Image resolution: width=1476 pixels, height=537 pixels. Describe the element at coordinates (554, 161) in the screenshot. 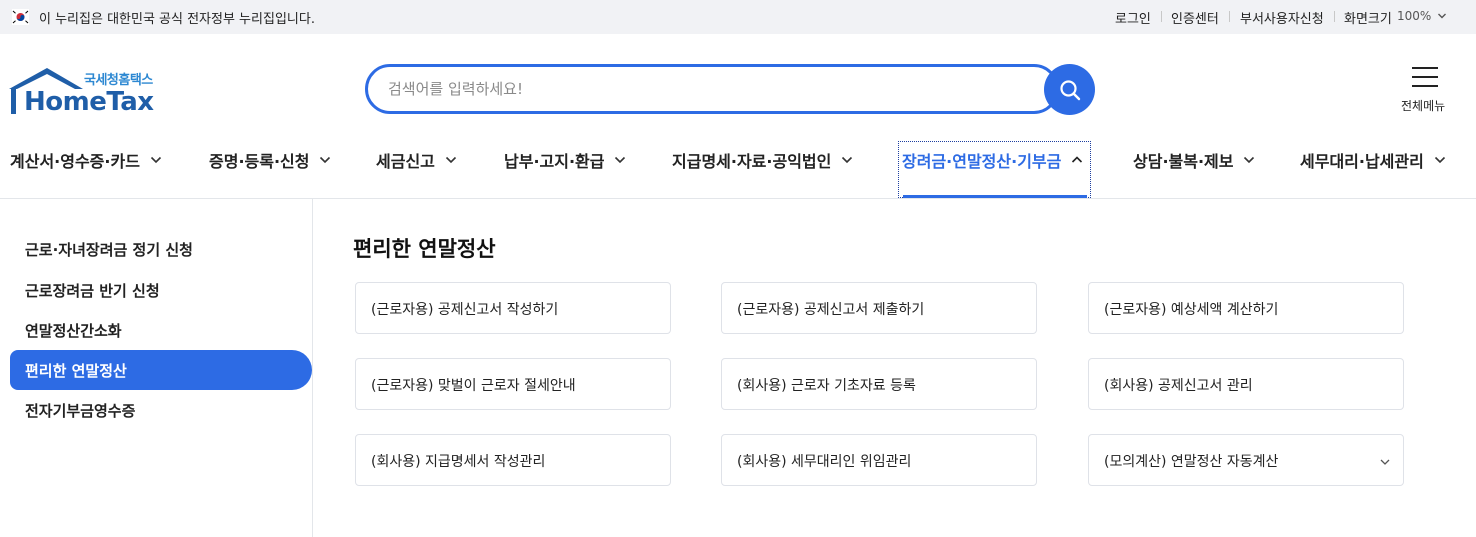

I see `gnb-item-label: 납부·고지·환급` at that location.